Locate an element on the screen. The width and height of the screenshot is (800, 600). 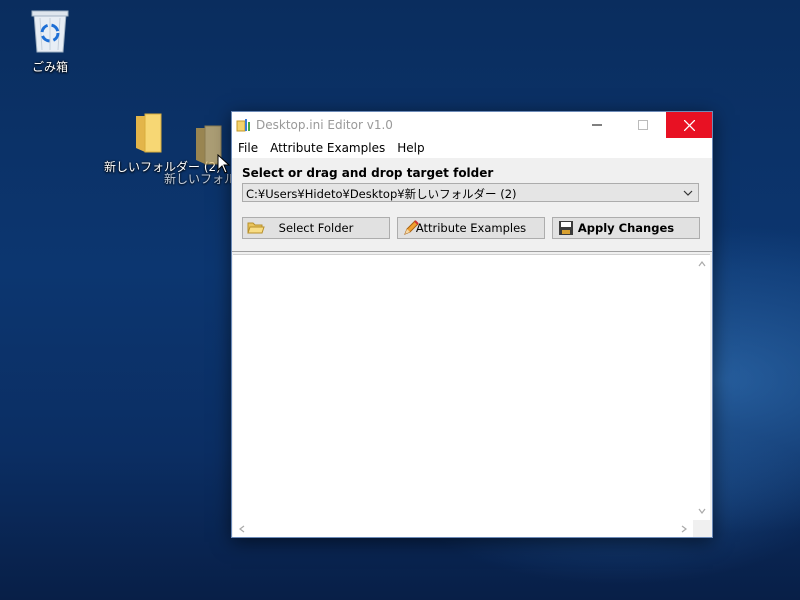
menu-file: File is located at coordinates (248, 148).